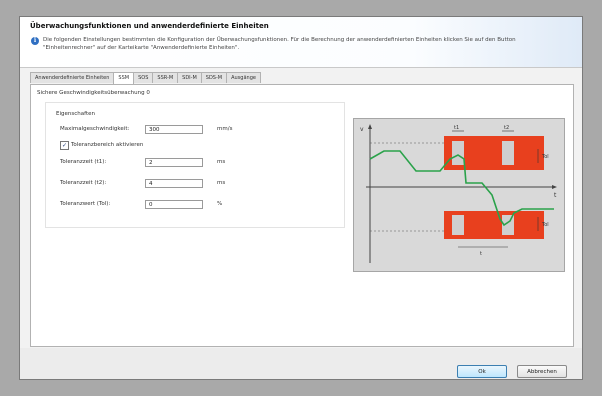  What do you see at coordinates (189, 77) in the screenshot?
I see `tab-sdi-m: SDI-M` at bounding box center [189, 77].